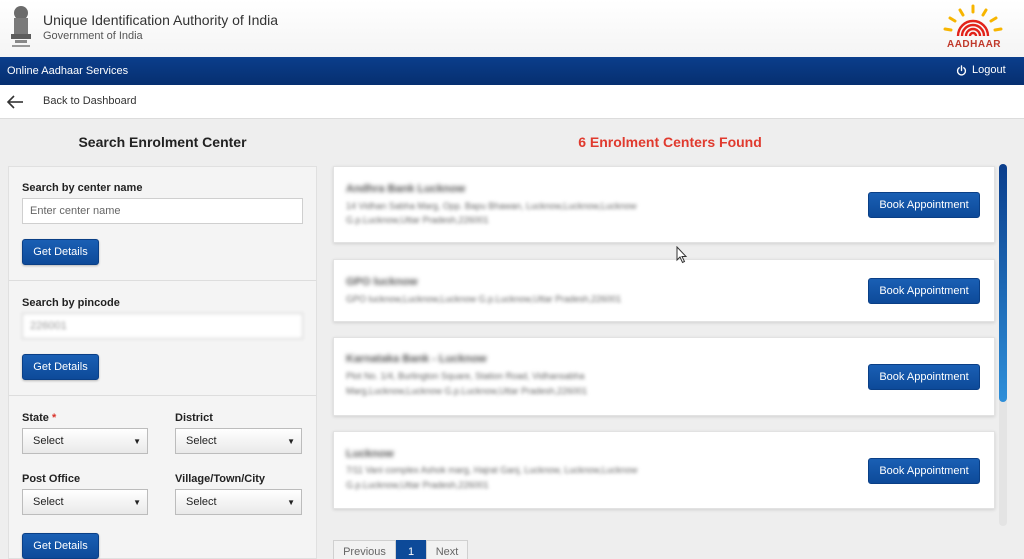  Describe the element at coordinates (54, 418) in the screenshot. I see `required-mark: *` at that location.